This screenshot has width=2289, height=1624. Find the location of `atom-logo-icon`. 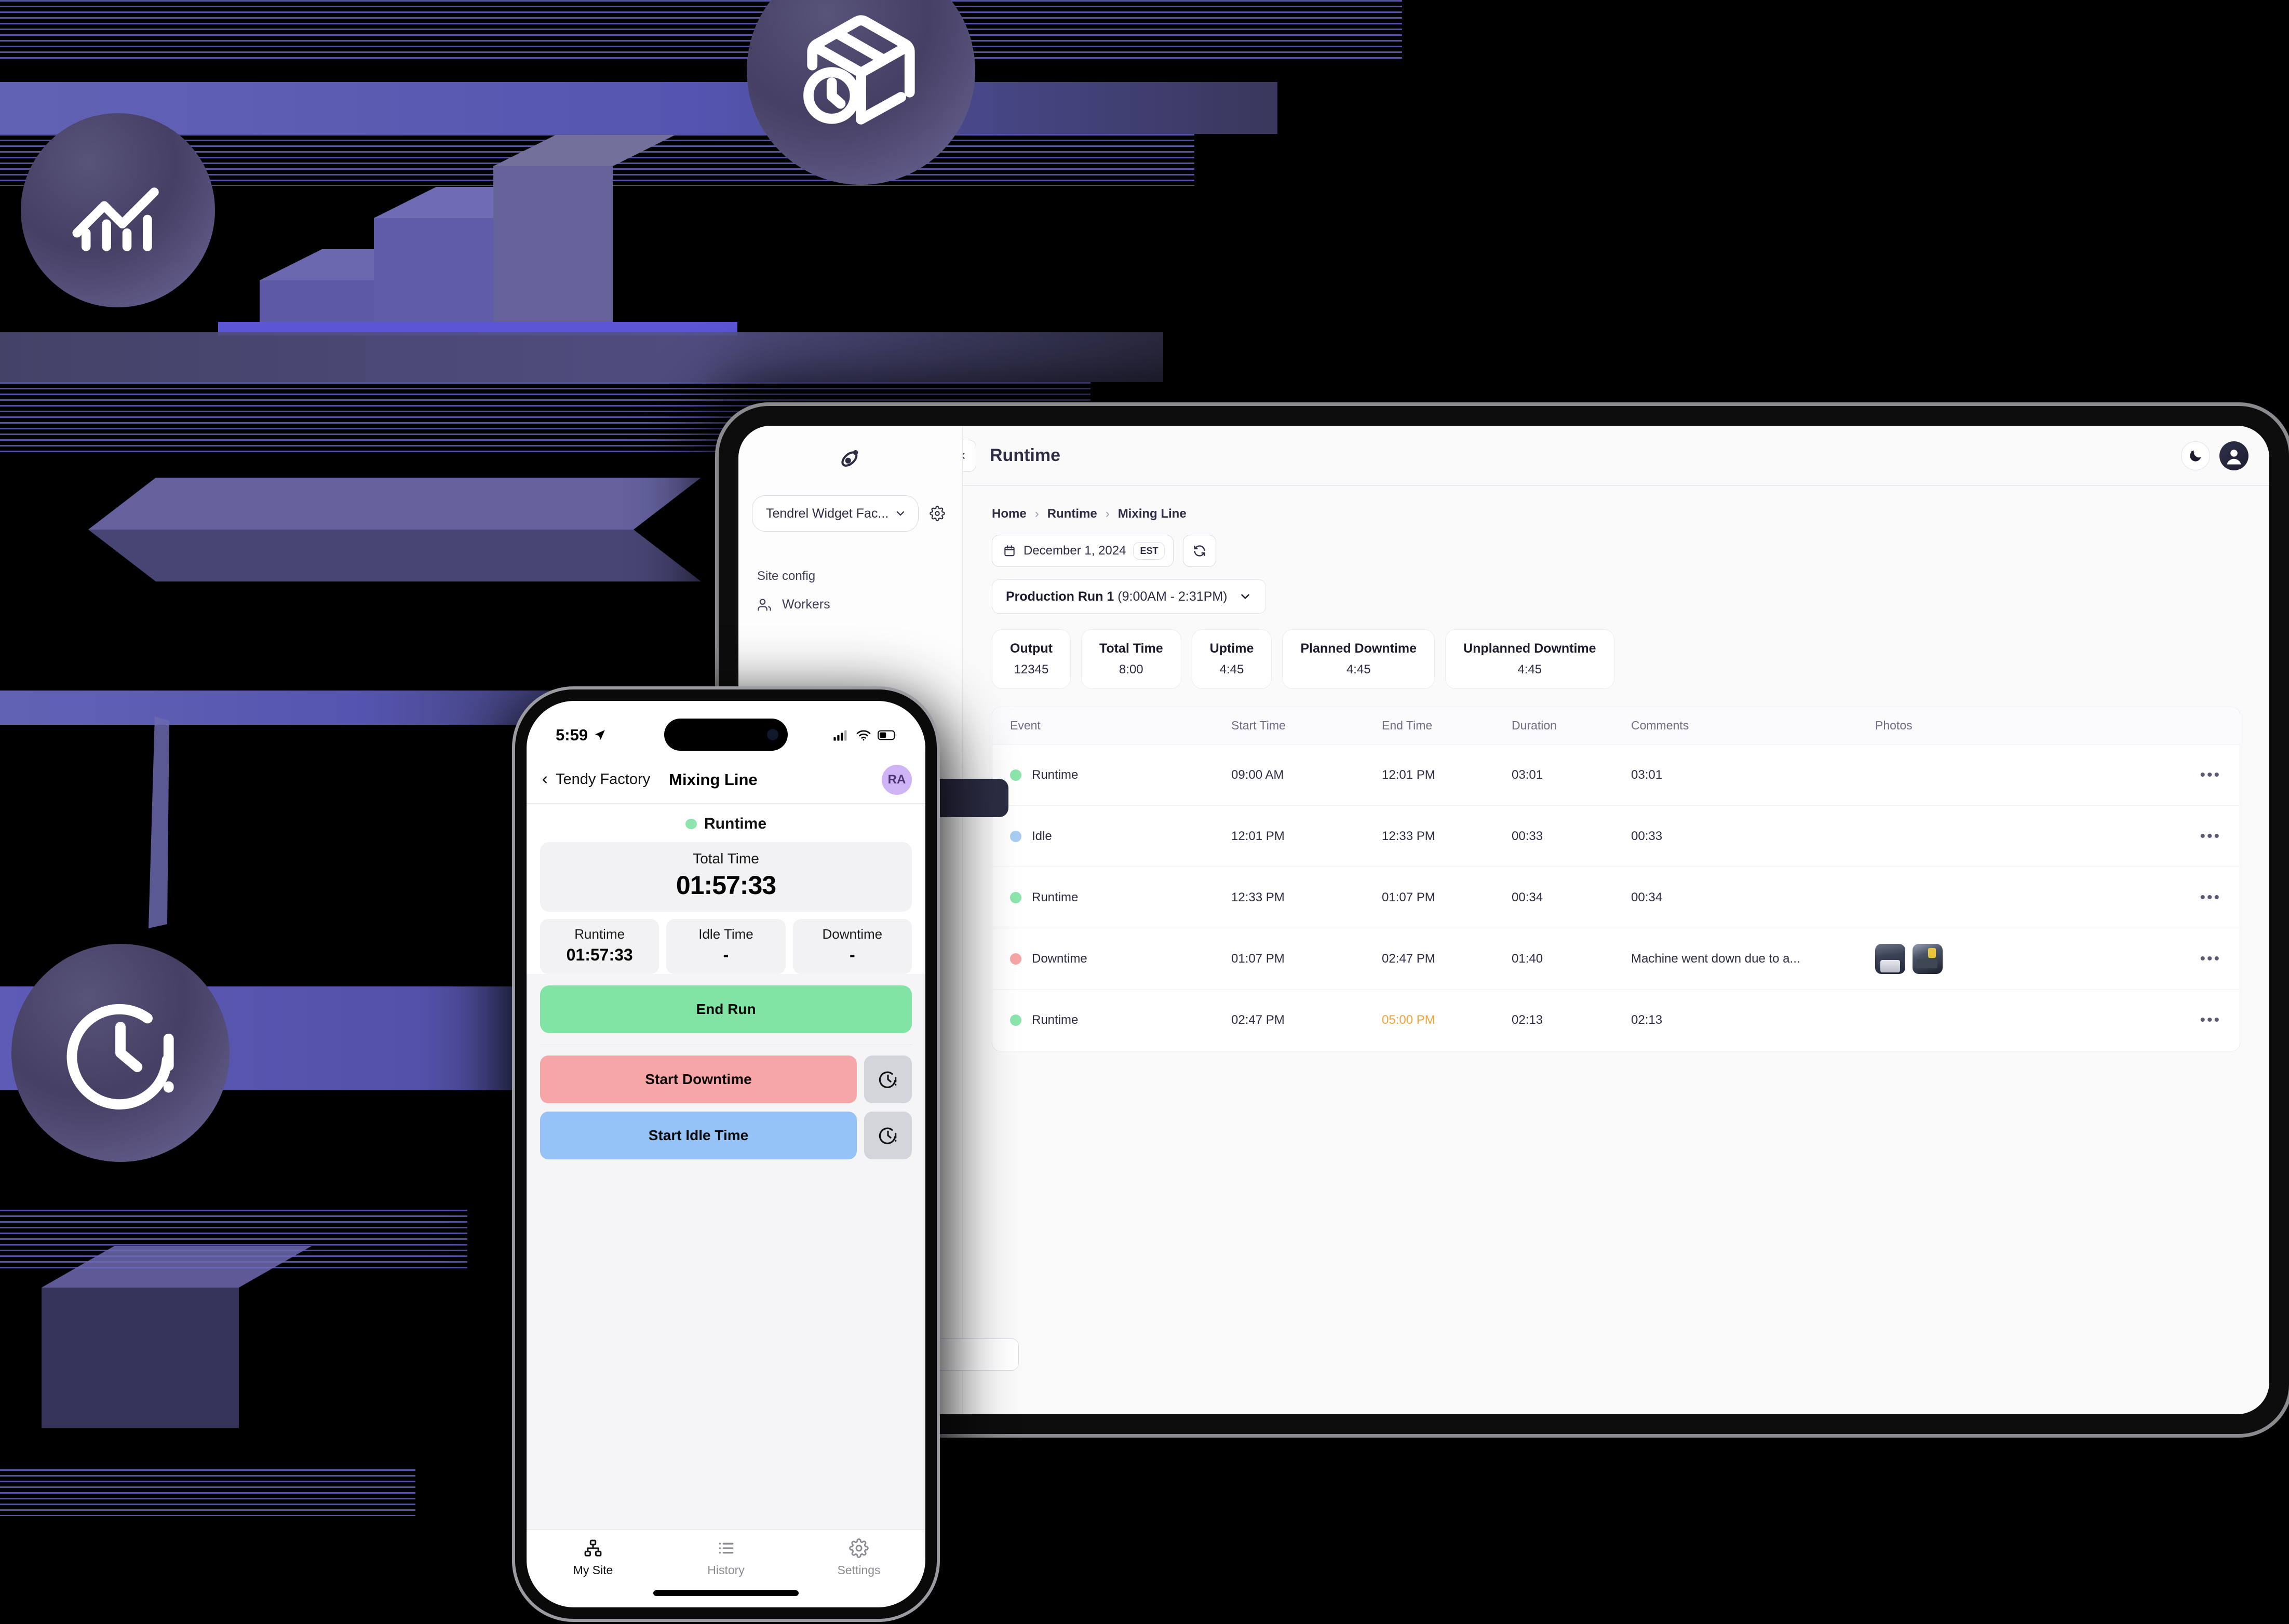

atom-logo-icon is located at coordinates (849, 459).